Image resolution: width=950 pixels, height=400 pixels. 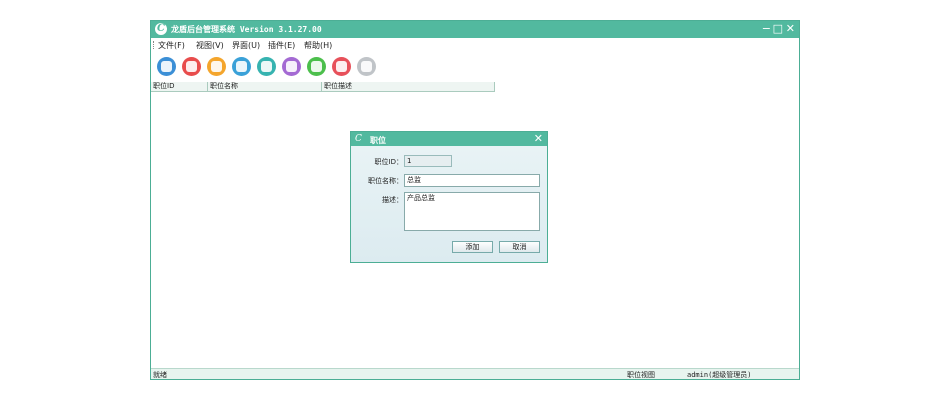 What do you see at coordinates (475, 373) in the screenshot?
I see `status-bar: 就绪 职位视图 admin(超级管理员)` at bounding box center [475, 373].